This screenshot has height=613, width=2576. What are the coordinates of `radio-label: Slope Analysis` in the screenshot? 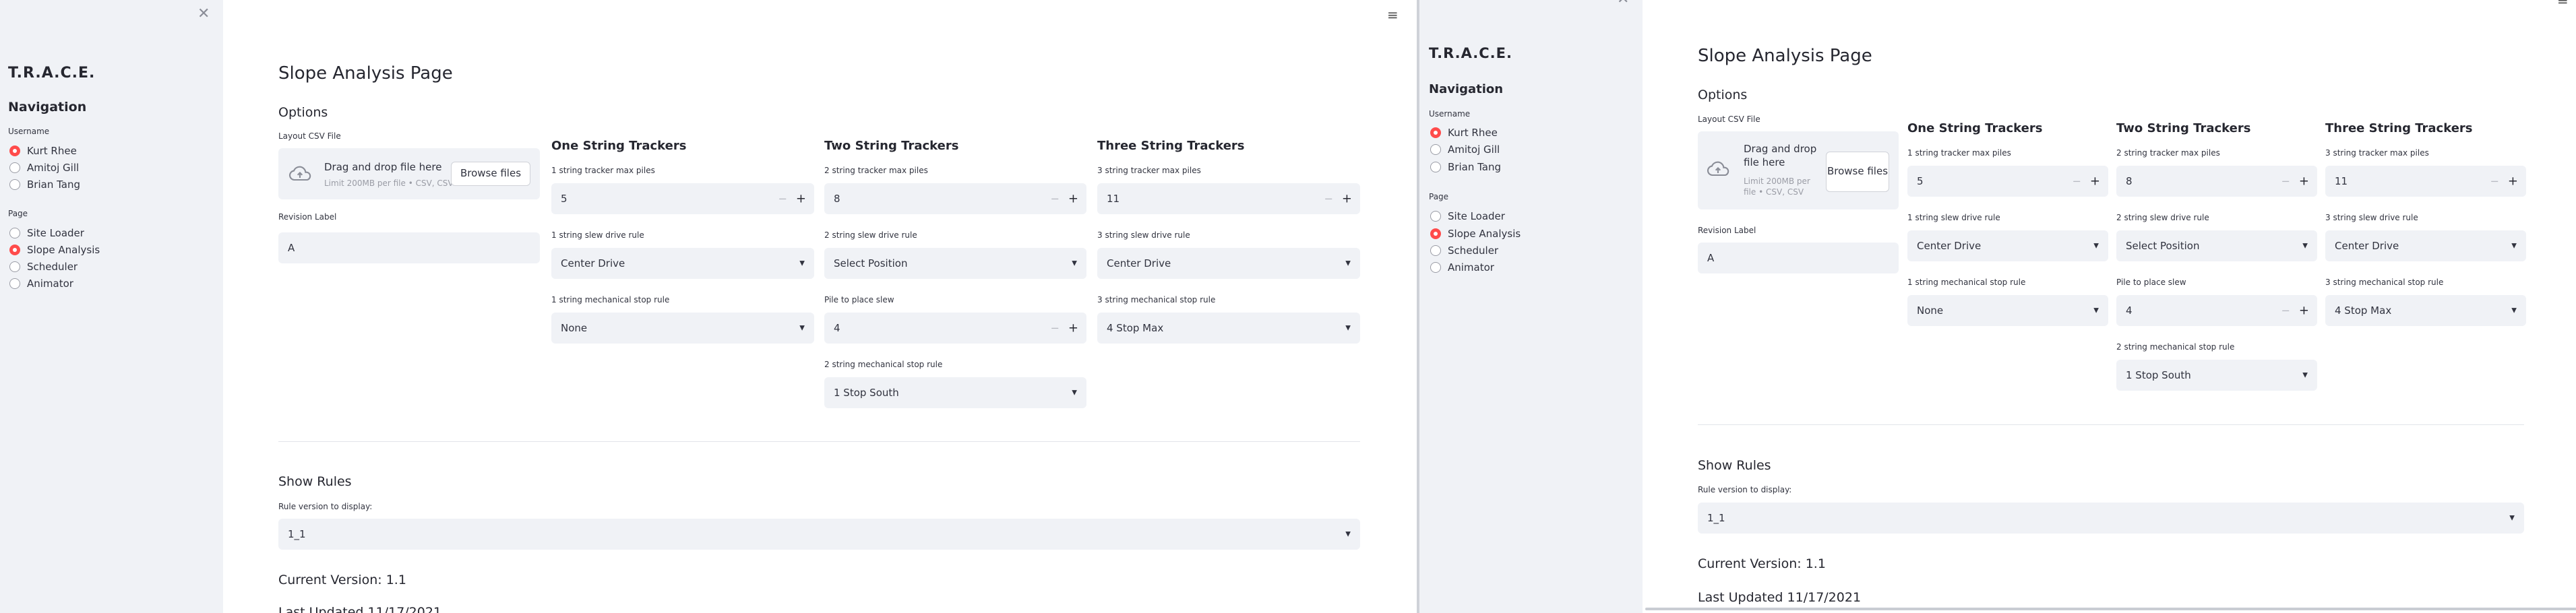 It's located at (64, 250).